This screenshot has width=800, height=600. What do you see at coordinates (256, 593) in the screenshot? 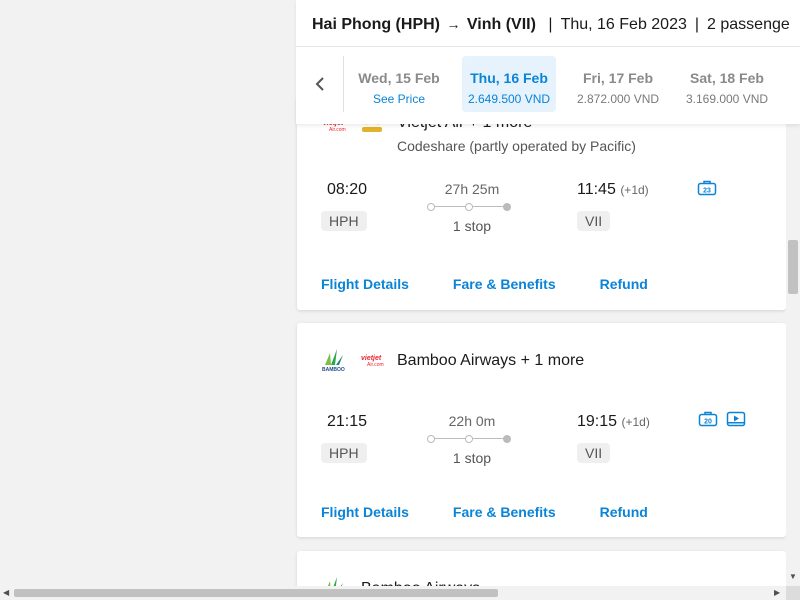
I see `horizontal-scroll-thumb` at bounding box center [256, 593].